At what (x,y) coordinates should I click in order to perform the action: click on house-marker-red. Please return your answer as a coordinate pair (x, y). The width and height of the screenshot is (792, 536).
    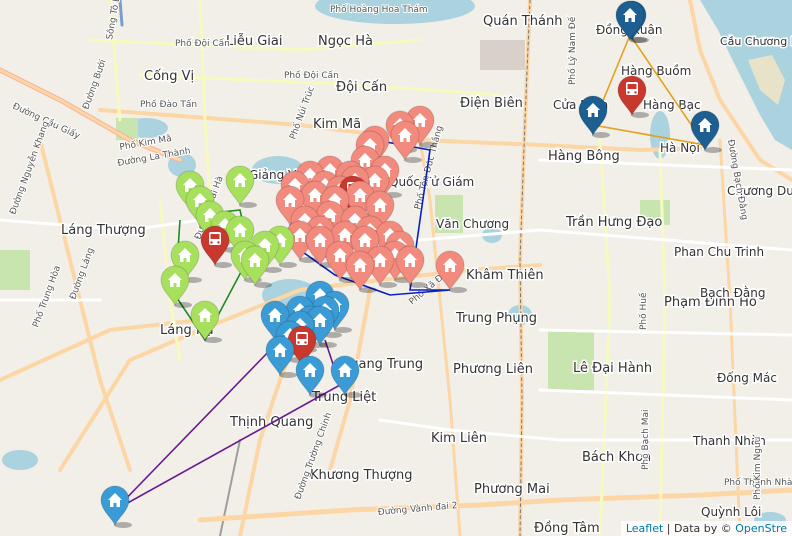
    Looking at the image, I should click on (451, 271).